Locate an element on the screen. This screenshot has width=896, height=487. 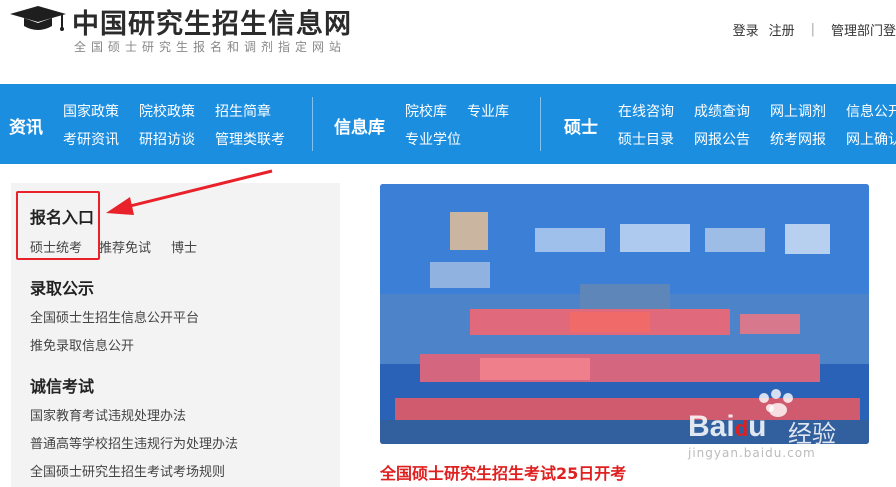
annotation-arrow-icon is located at coordinates (189, 192).